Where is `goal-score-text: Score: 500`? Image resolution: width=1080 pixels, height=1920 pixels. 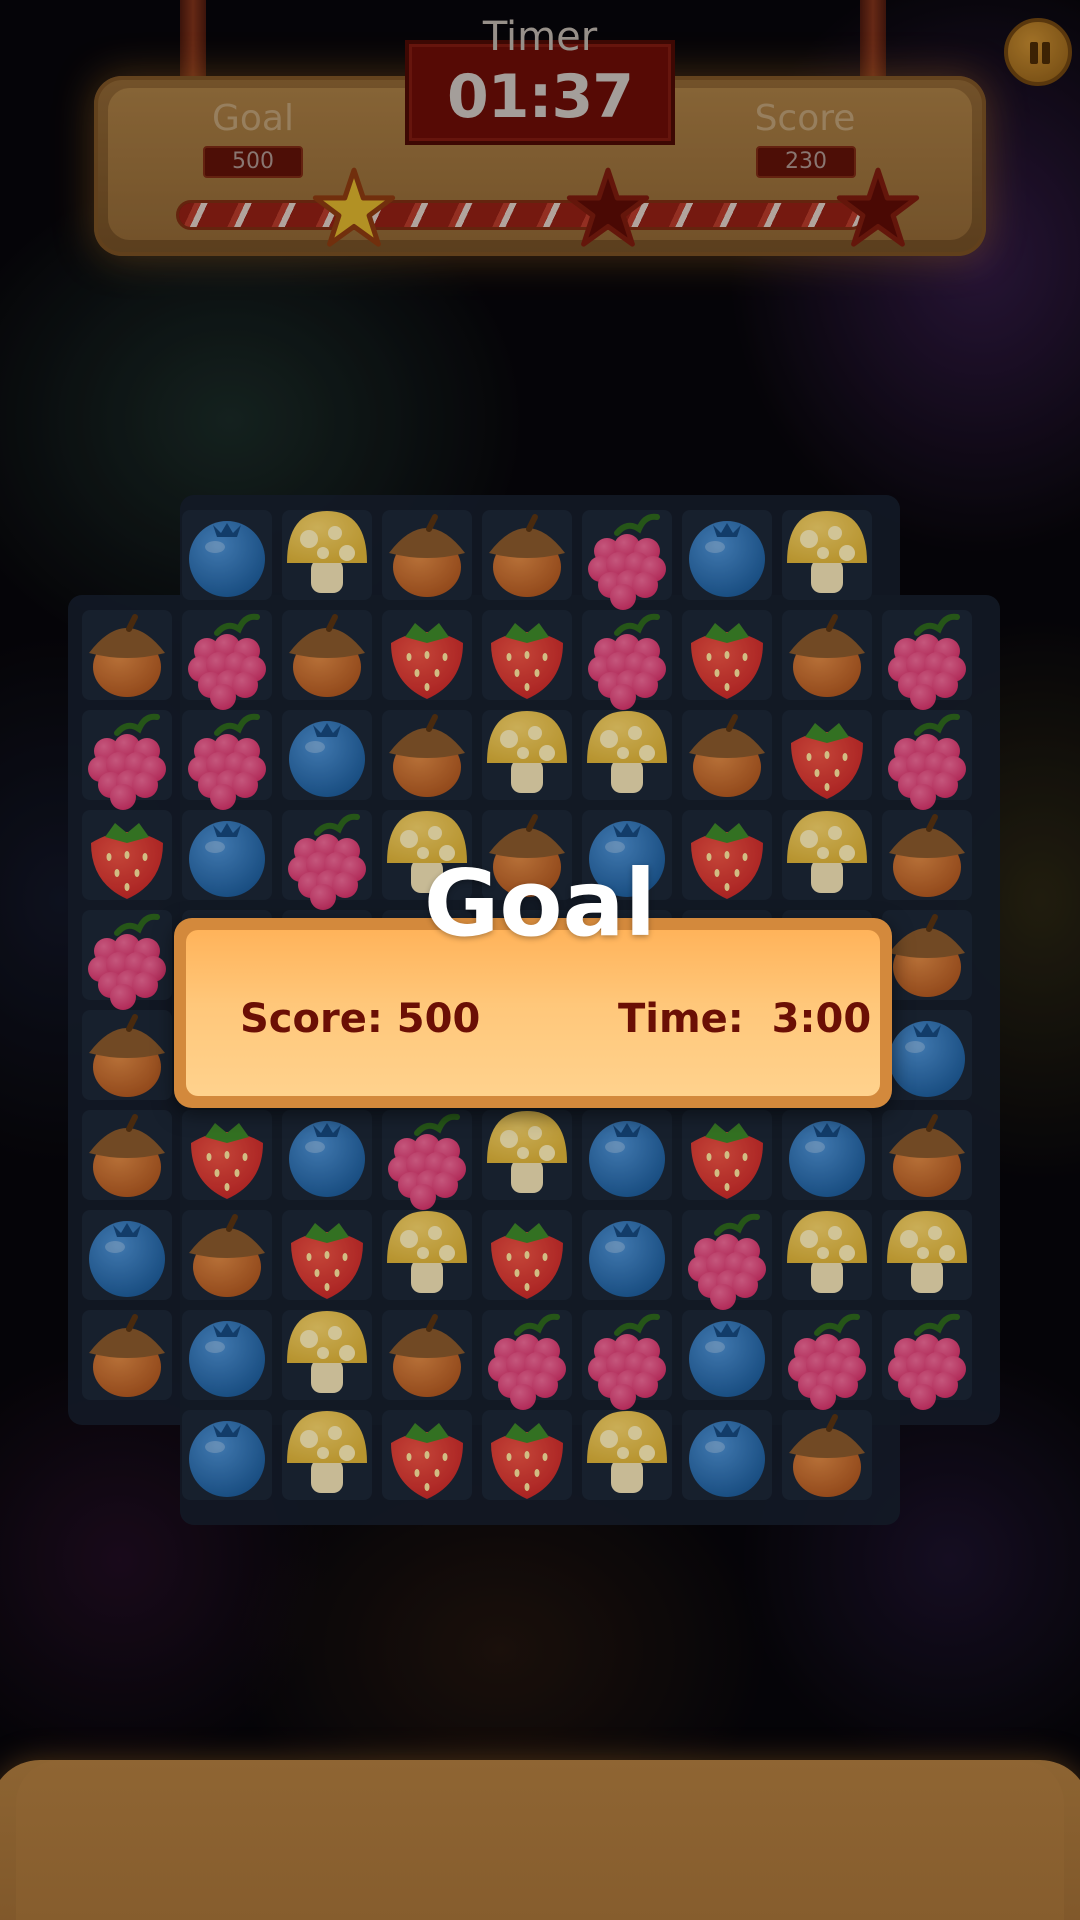 goal-score-text: Score: 500 is located at coordinates (360, 1019).